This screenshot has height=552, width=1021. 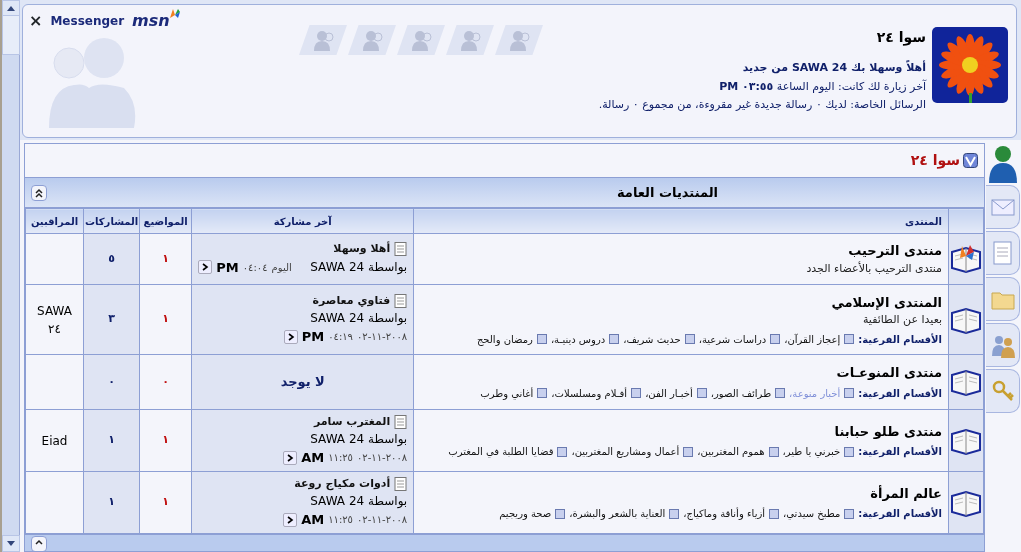 What do you see at coordinates (617, 514) in the screenshot?
I see `subforum-link: العناية بالشعر والبشرة،` at bounding box center [617, 514].